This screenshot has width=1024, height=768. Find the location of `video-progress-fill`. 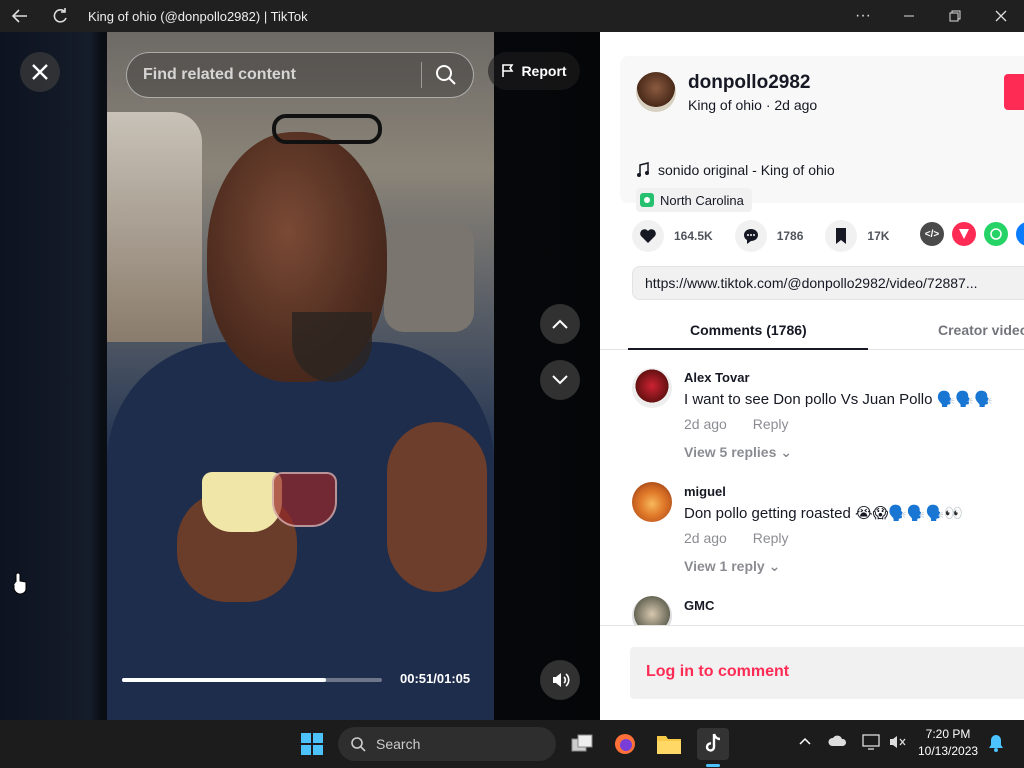

video-progress-fill is located at coordinates (224, 680).